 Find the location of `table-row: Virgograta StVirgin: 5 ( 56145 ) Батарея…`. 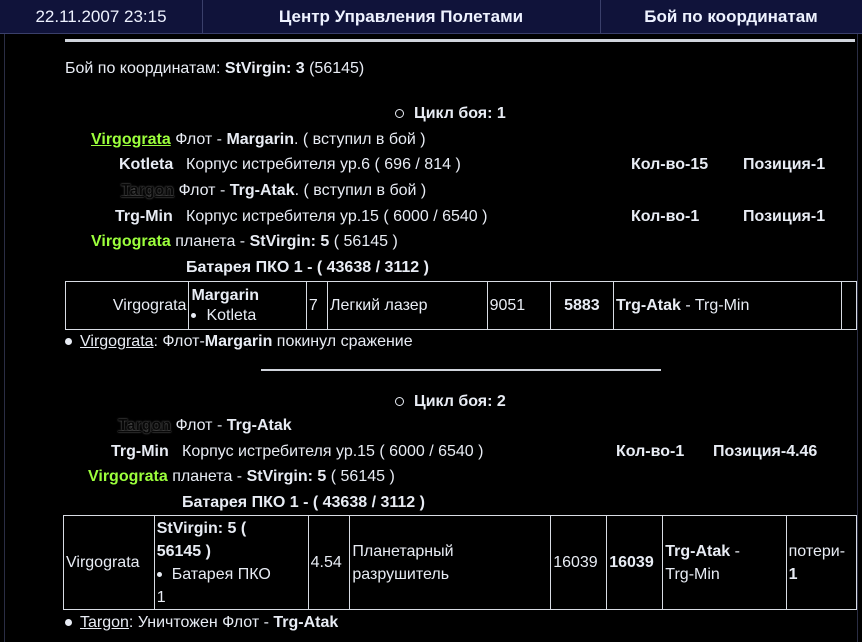

table-row: Virgograta StVirgin: 5 ( 56145 ) Батарея… is located at coordinates (460, 562).